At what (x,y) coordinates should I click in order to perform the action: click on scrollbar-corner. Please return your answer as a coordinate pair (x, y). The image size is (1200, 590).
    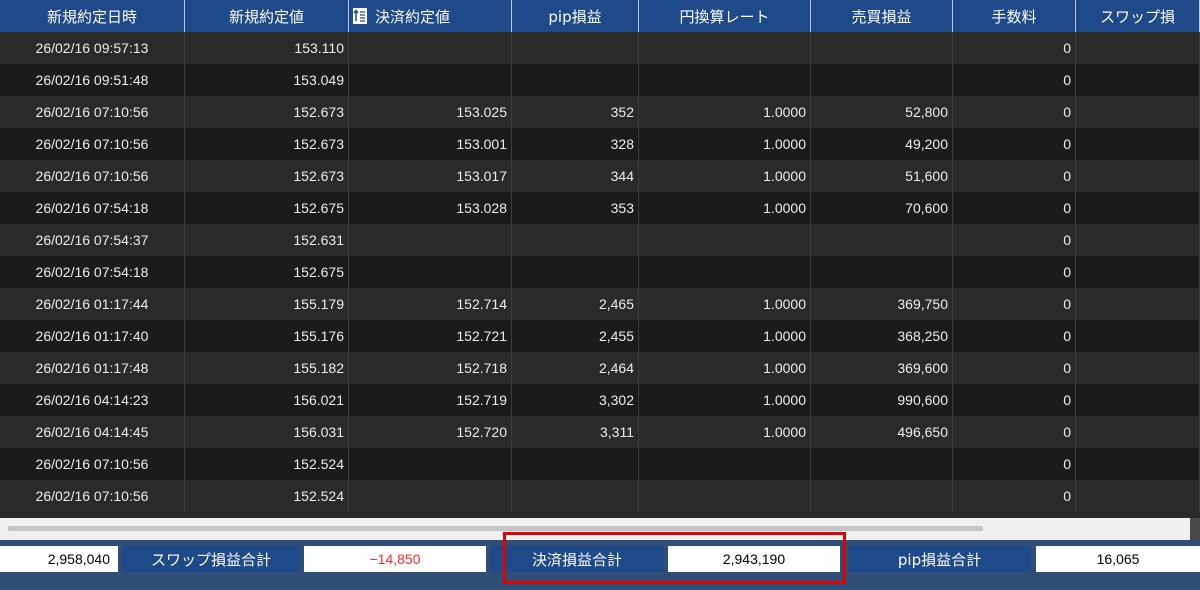
    Looking at the image, I should click on (1195, 529).